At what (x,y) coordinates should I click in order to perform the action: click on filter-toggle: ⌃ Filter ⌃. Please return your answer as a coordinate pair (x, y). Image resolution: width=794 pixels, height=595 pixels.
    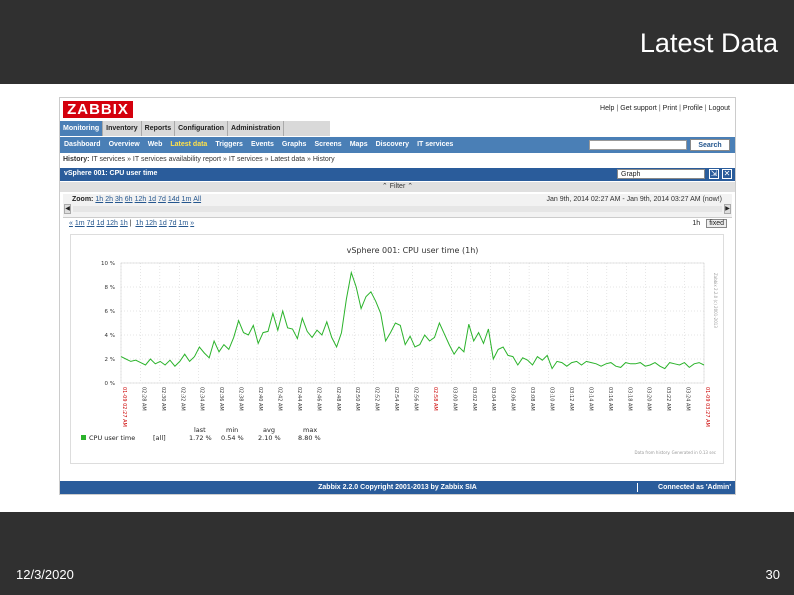
    Looking at the image, I should click on (397, 187).